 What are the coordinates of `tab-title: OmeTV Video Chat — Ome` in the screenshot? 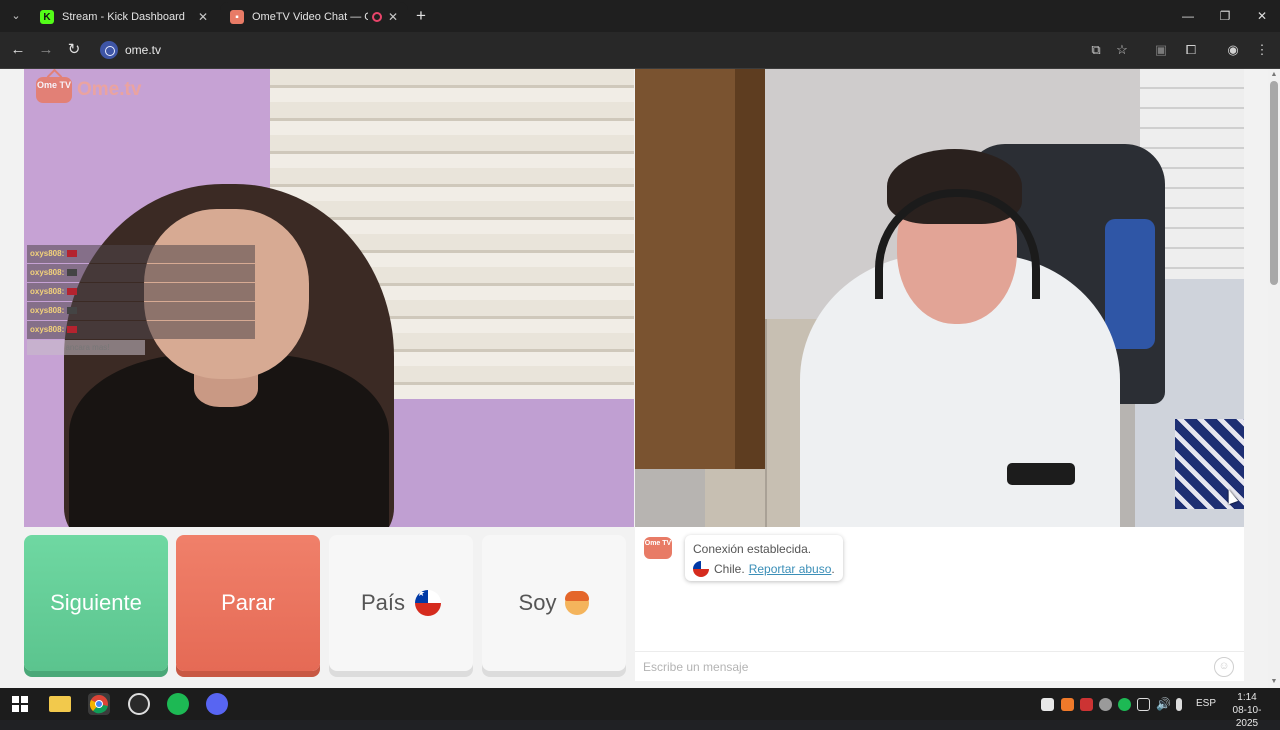 It's located at (310, 17).